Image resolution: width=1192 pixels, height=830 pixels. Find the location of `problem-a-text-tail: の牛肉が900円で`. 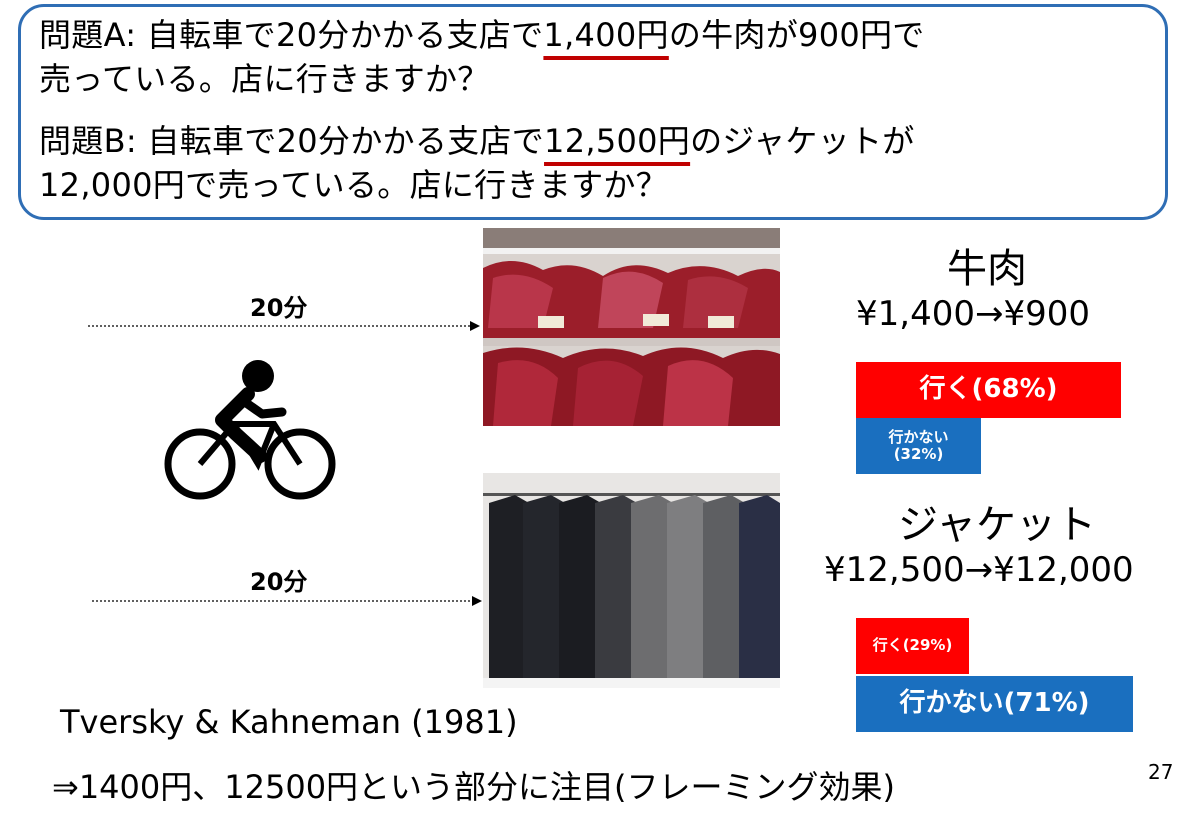

problem-a-text-tail: の牛肉が900円で is located at coordinates (796, 35).